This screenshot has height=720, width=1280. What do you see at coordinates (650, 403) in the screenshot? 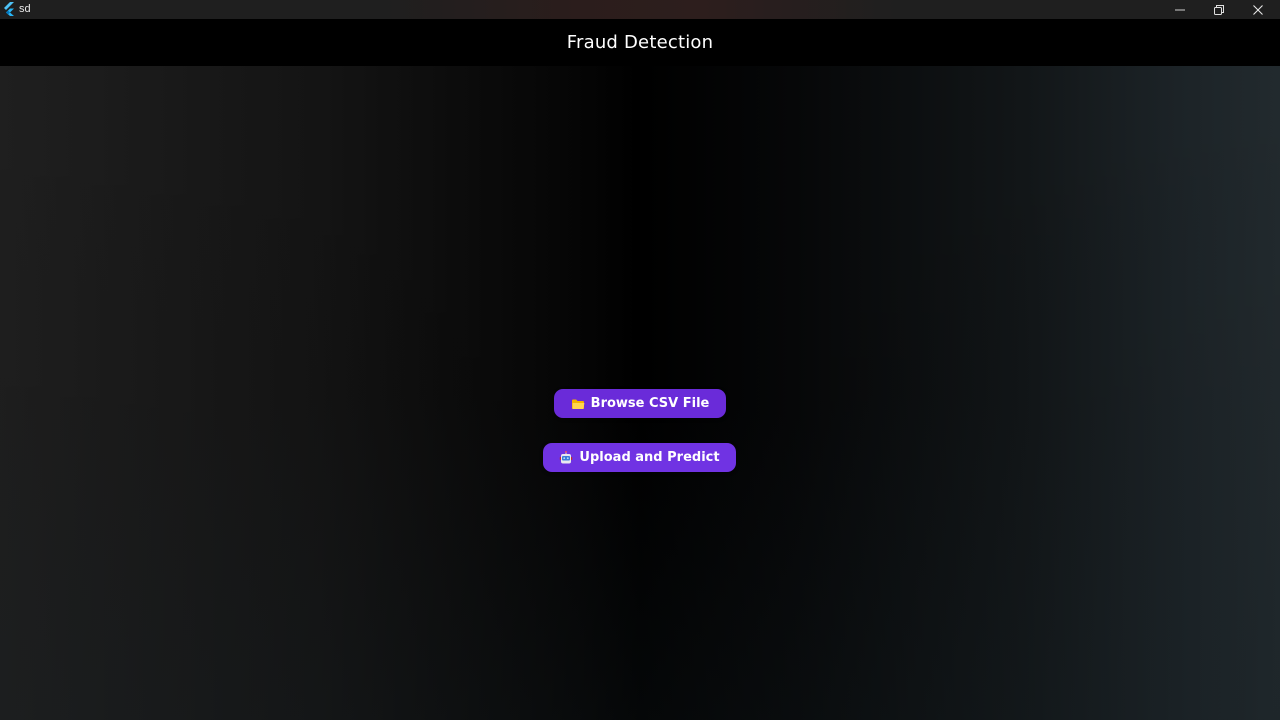
I see `browse-csv-label: Browse CSV File` at bounding box center [650, 403].